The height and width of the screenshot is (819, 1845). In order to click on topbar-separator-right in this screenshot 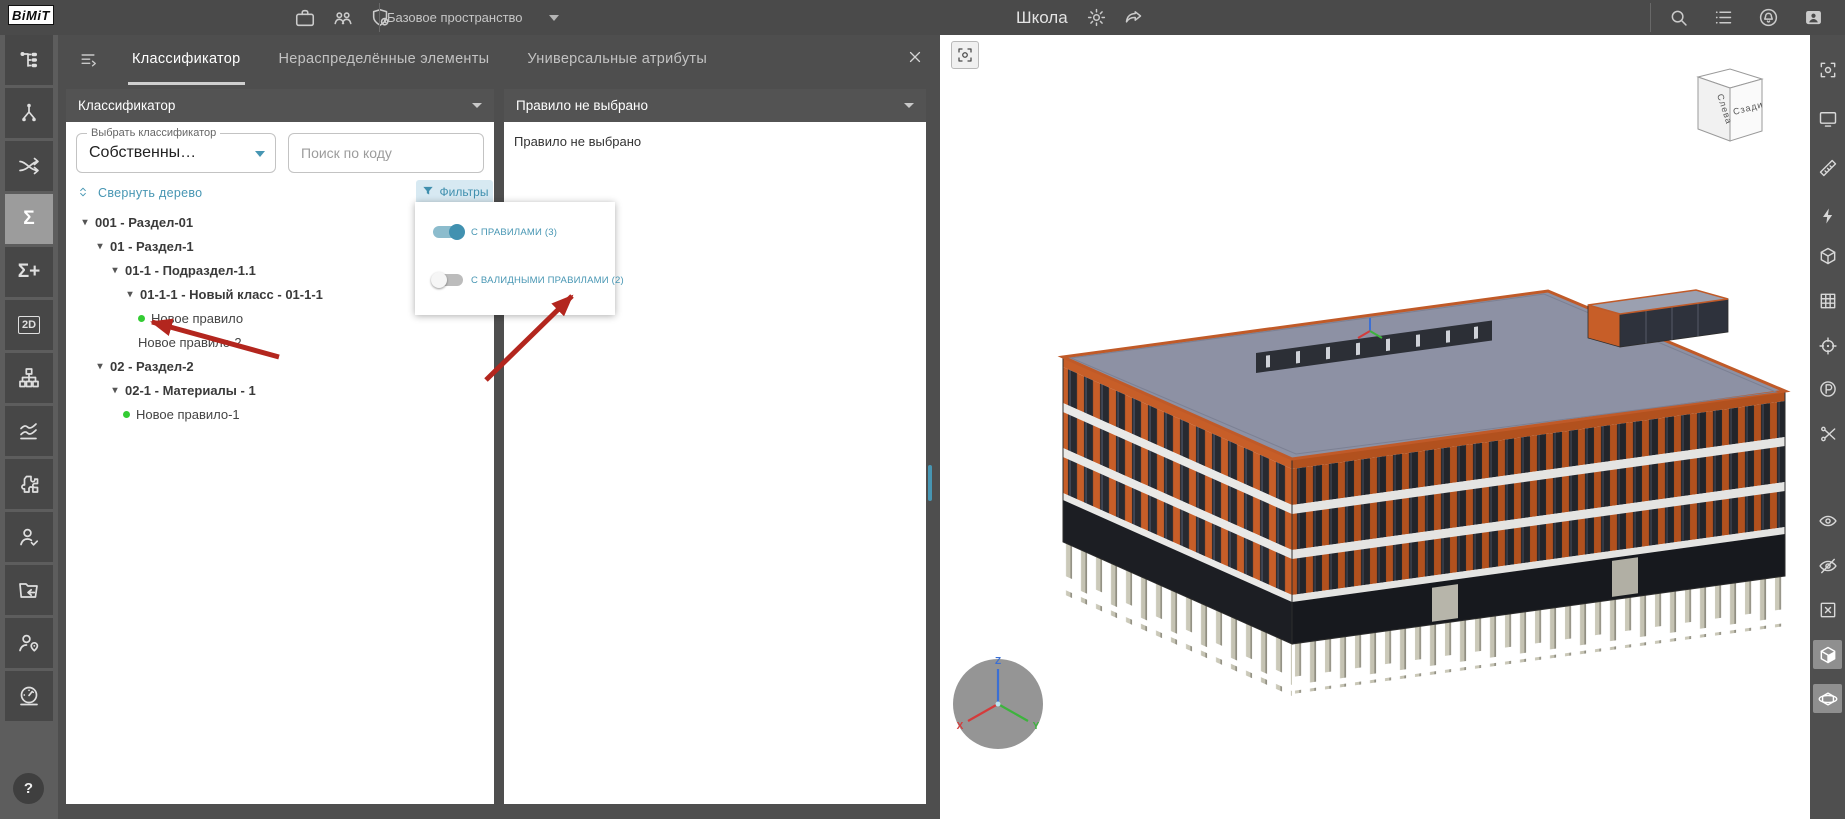, I will do `click(1650, 17)`.